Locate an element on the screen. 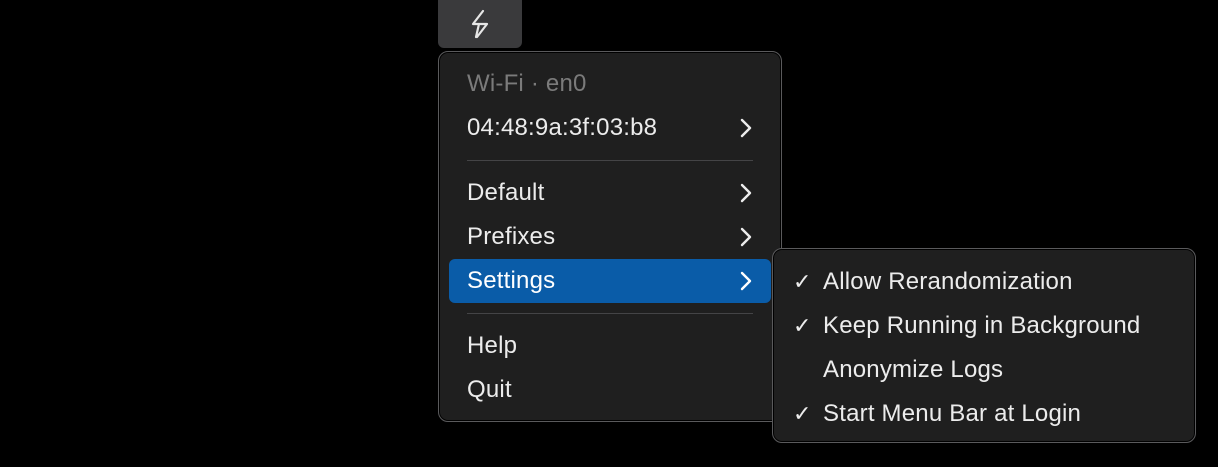 This screenshot has width=1218, height=467. setting-anonymize-logs: Anonymize Logs is located at coordinates (984, 370).